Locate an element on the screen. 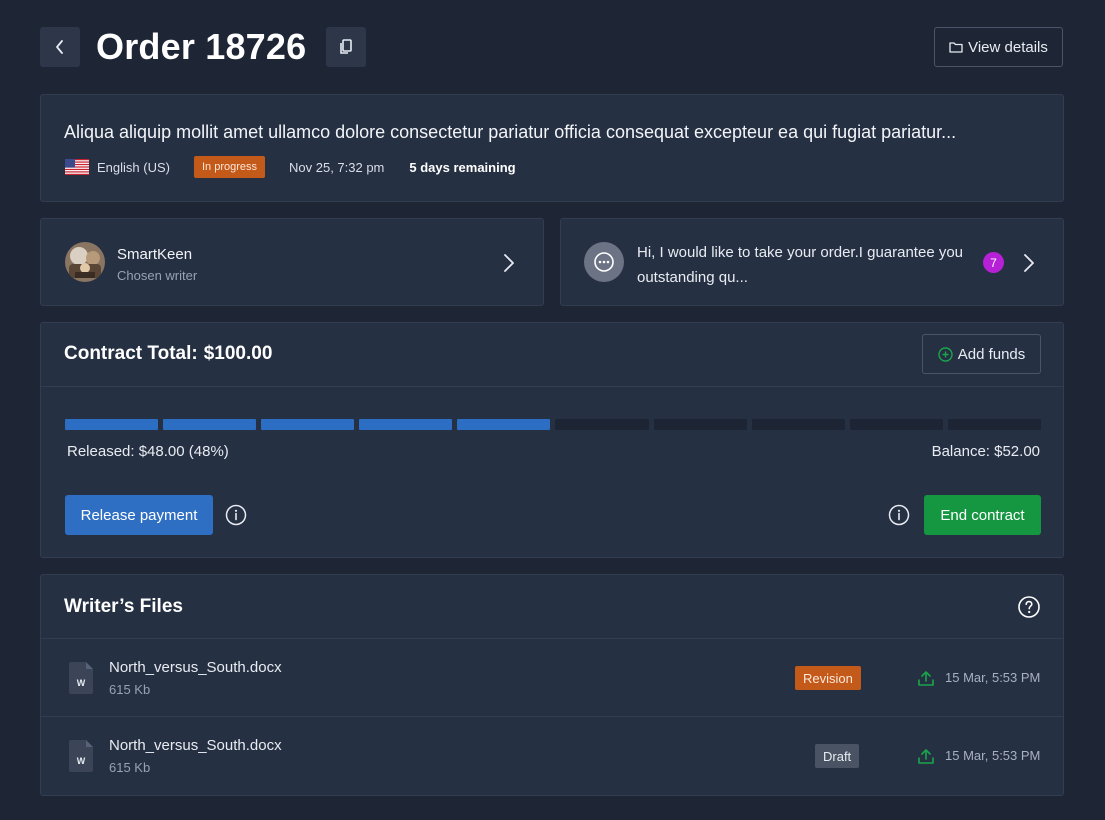 The height and width of the screenshot is (820, 1105). copy-order-button is located at coordinates (346, 47).